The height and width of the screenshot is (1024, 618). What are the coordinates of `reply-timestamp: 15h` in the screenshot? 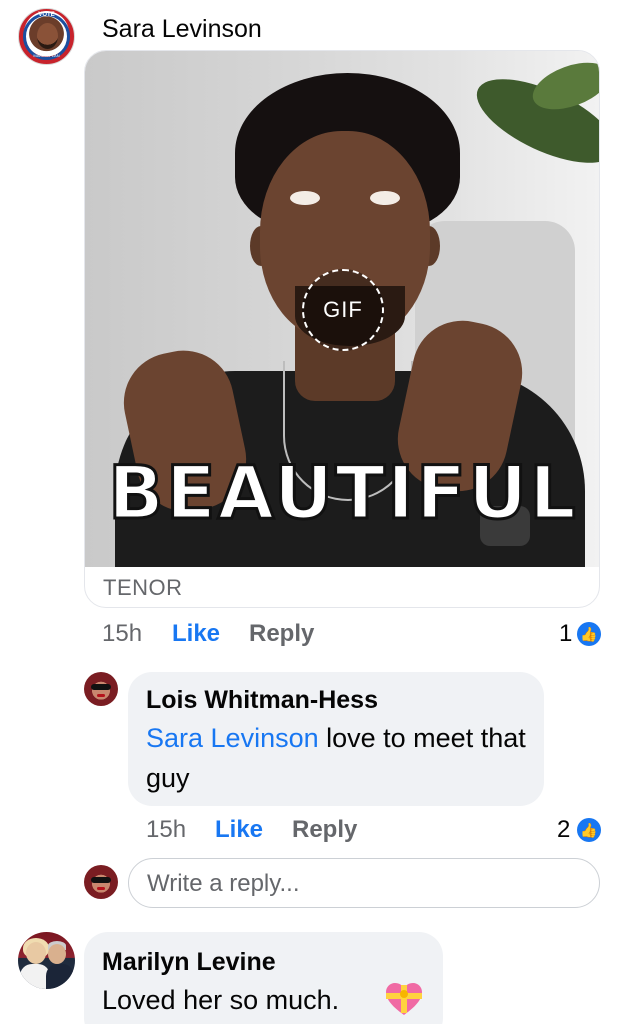 It's located at (166, 829).